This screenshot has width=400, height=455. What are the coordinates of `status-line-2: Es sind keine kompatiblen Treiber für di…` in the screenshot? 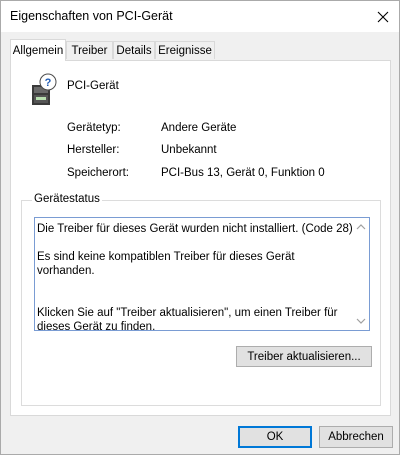 It's located at (166, 264).